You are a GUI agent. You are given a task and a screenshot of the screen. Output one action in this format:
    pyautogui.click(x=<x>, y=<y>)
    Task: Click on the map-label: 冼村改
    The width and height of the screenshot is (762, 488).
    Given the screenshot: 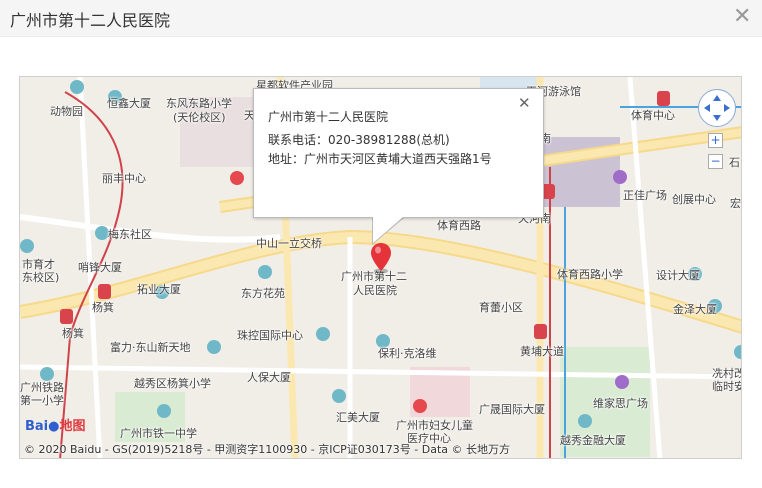 What is the action you would take?
    pyautogui.click(x=727, y=373)
    